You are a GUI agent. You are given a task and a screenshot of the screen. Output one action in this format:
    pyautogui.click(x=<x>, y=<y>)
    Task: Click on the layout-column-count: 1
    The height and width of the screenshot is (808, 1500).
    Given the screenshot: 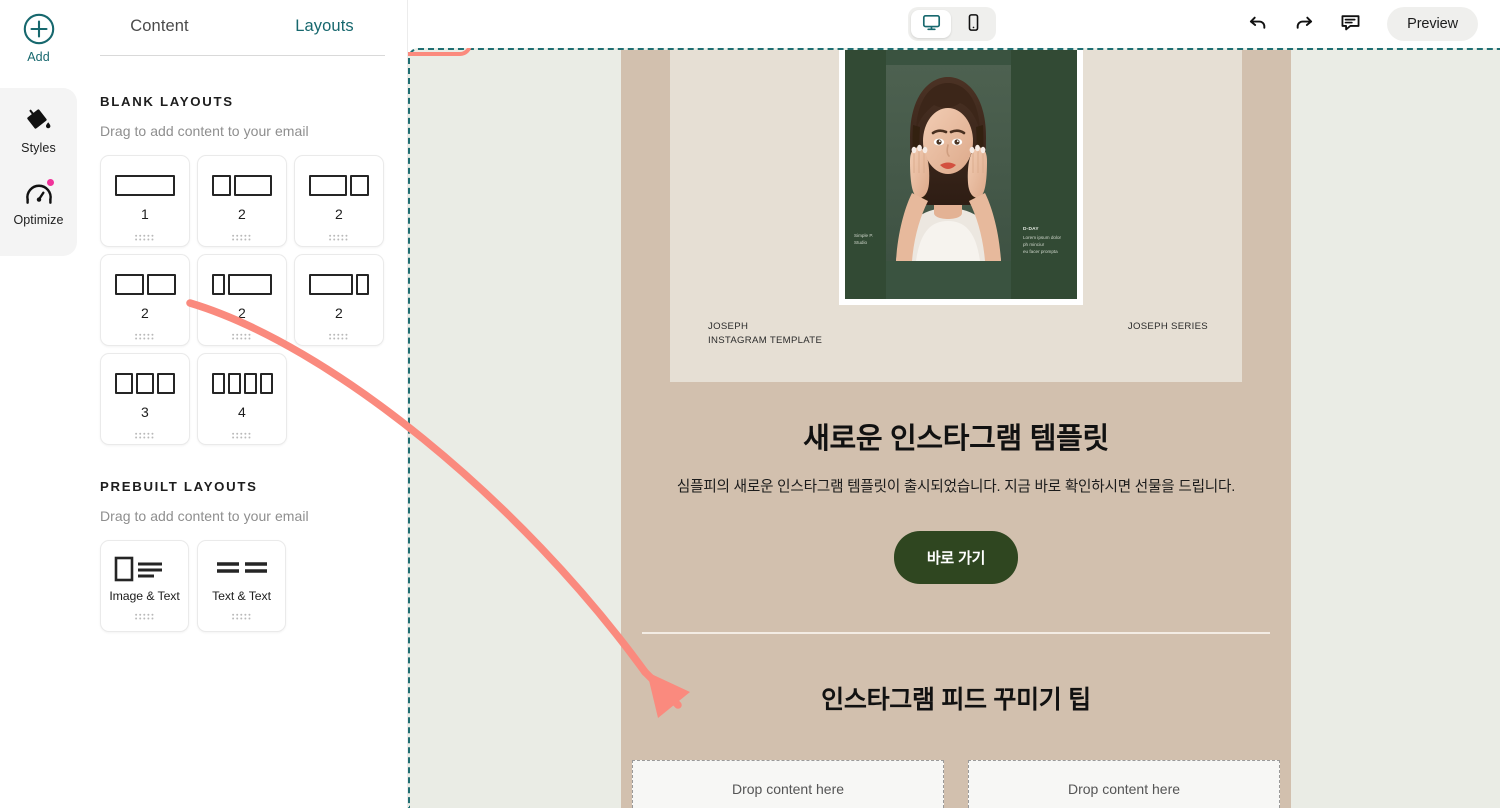 What is the action you would take?
    pyautogui.click(x=145, y=214)
    